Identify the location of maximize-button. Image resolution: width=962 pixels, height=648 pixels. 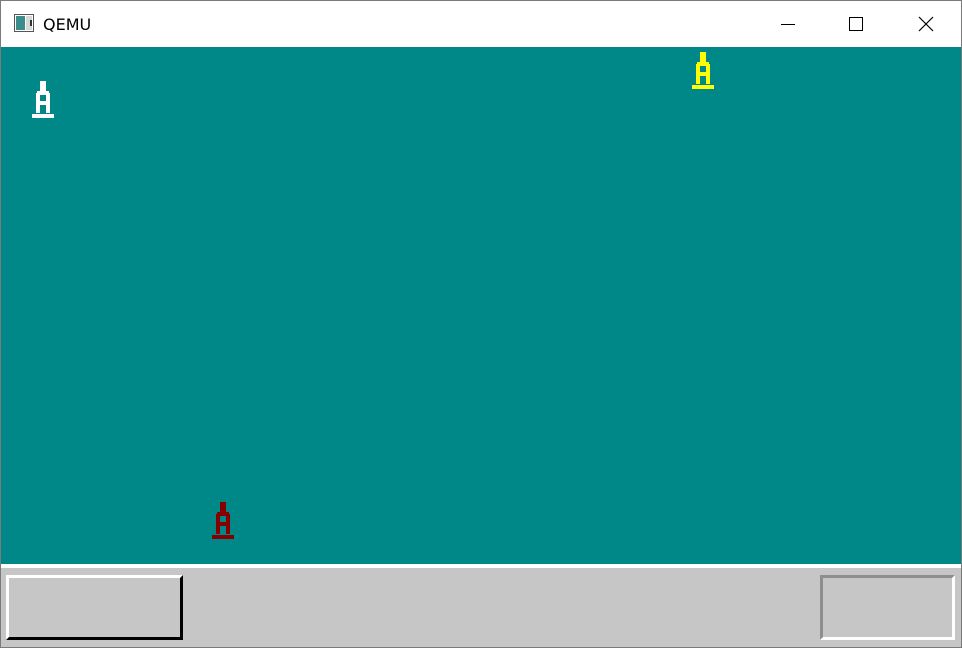
(856, 24).